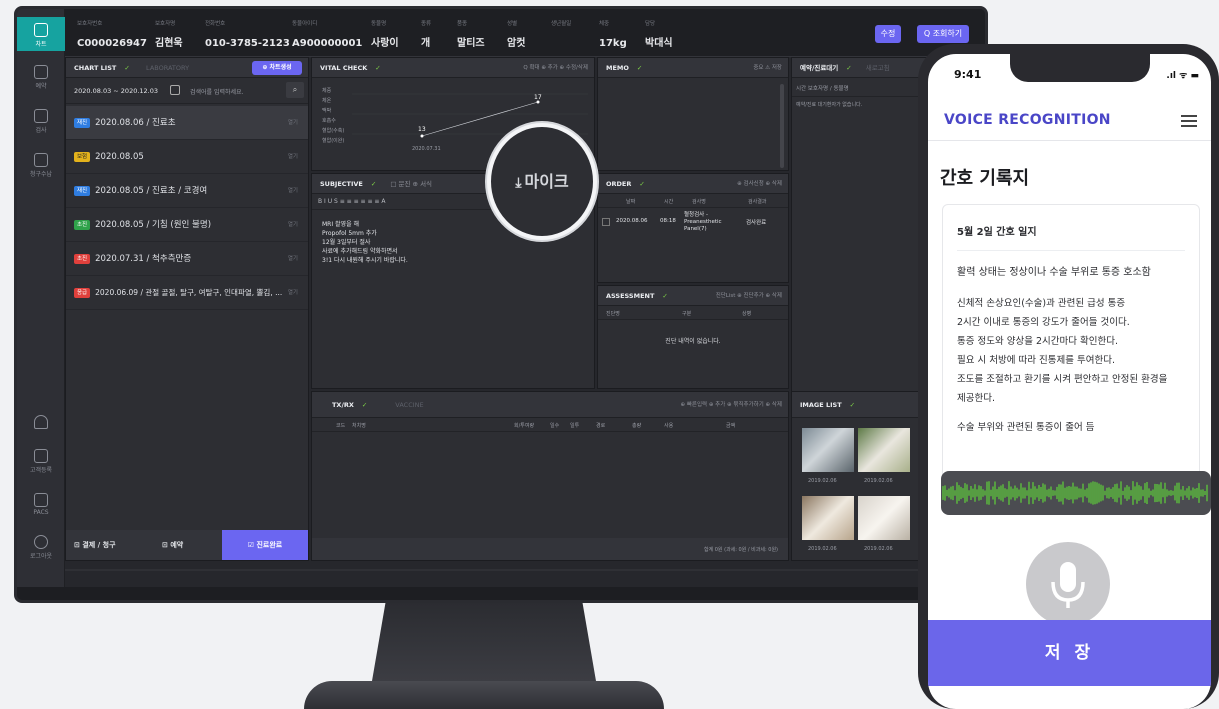 The image size is (1219, 709). What do you see at coordinates (82, 293) in the screenshot?
I see `chart-badge: 응급` at bounding box center [82, 293].